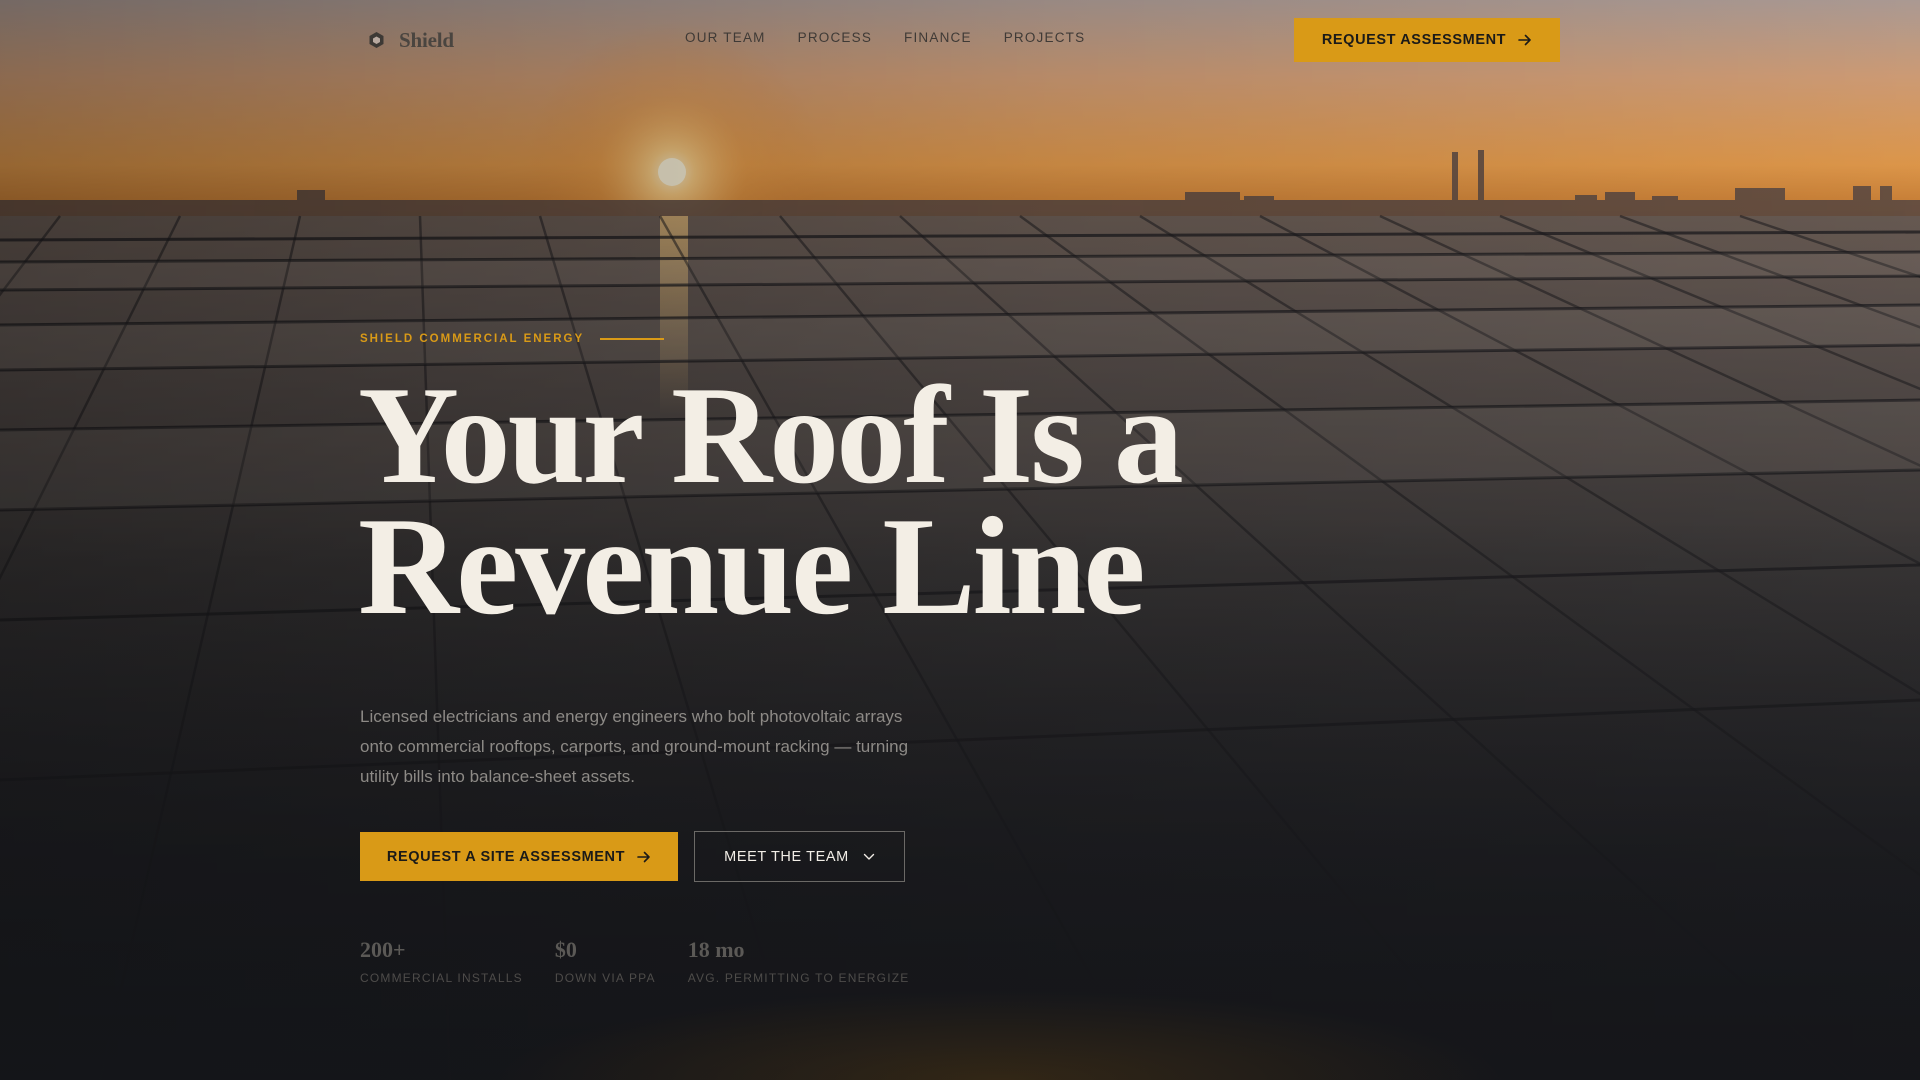 This screenshot has width=1920, height=1080. I want to click on eyebrow-divider, so click(632, 339).